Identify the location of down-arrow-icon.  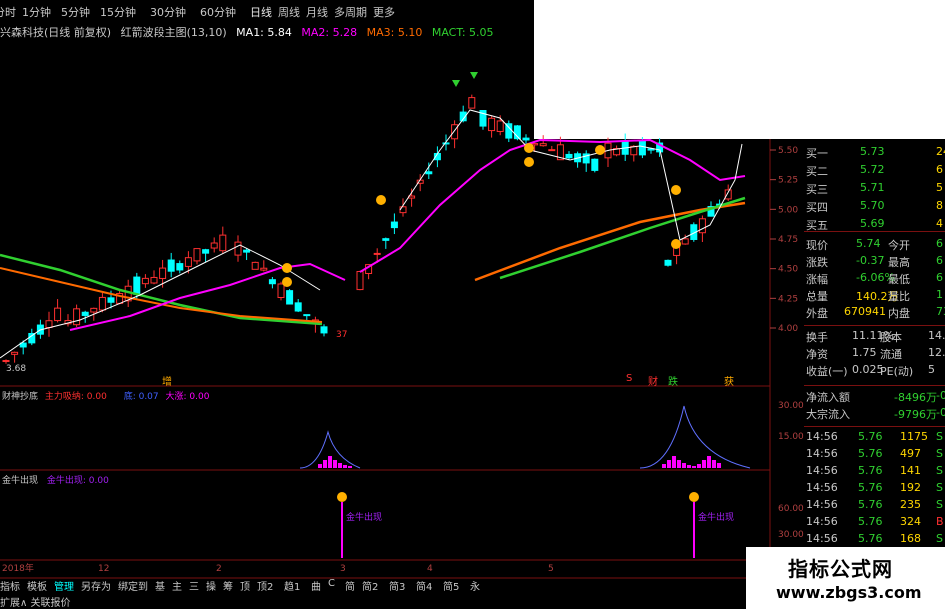
(456, 83).